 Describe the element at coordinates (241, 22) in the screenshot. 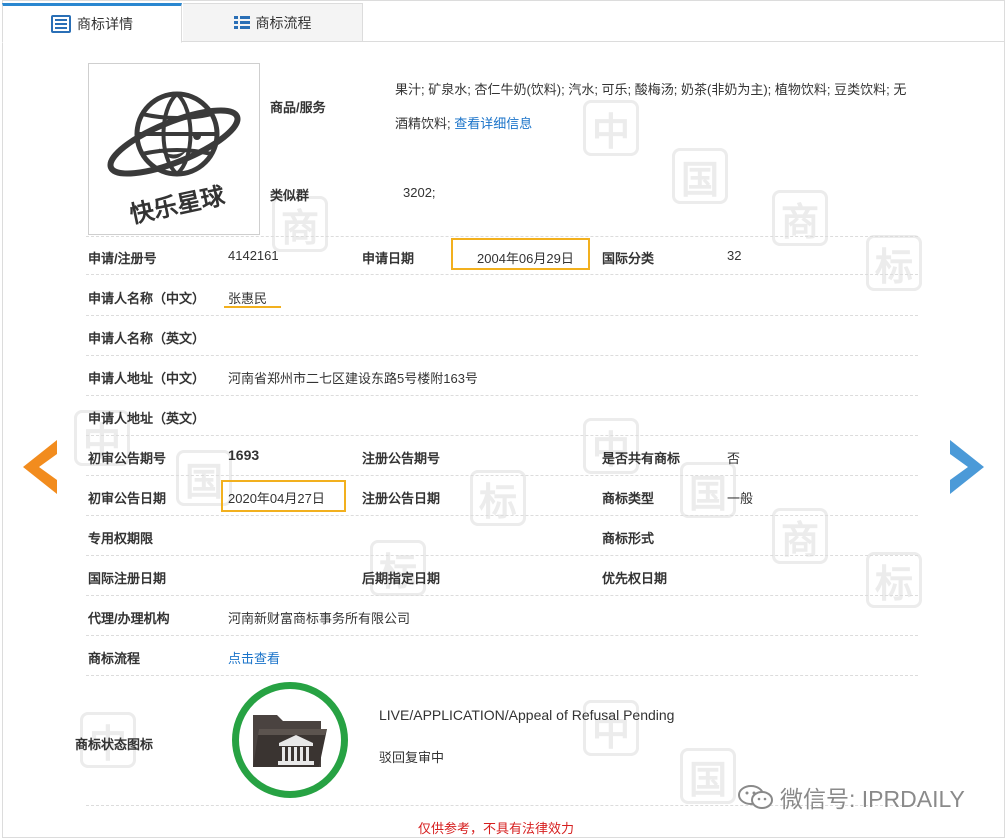

I see `list-icon` at that location.